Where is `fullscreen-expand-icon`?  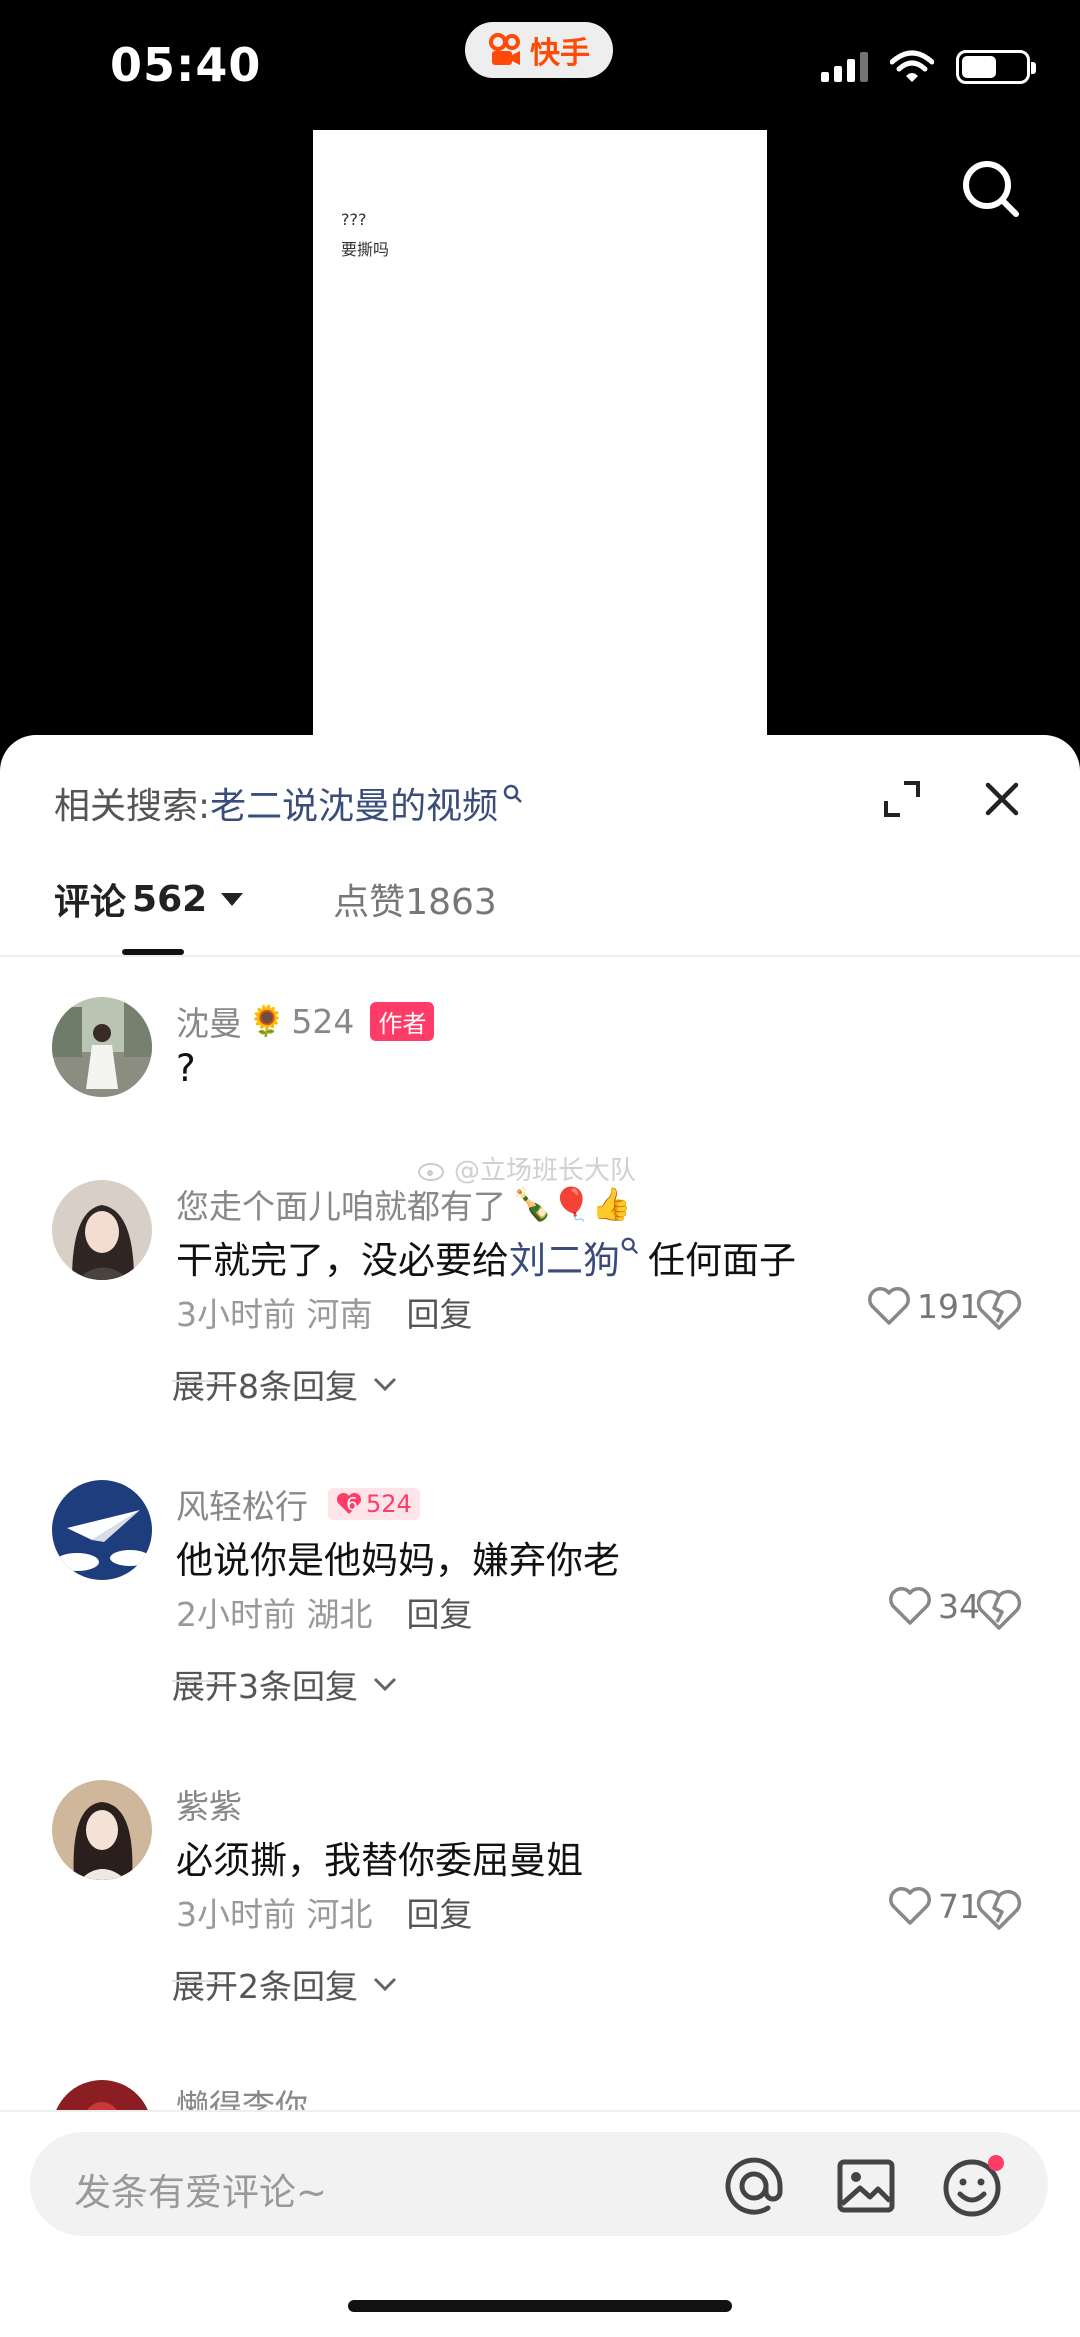 fullscreen-expand-icon is located at coordinates (902, 799).